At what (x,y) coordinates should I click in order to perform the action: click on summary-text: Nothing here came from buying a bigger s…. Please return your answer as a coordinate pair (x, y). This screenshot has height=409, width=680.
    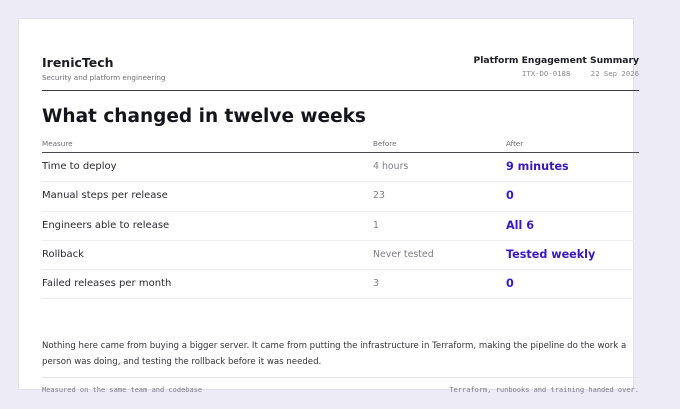
    Looking at the image, I should click on (334, 354).